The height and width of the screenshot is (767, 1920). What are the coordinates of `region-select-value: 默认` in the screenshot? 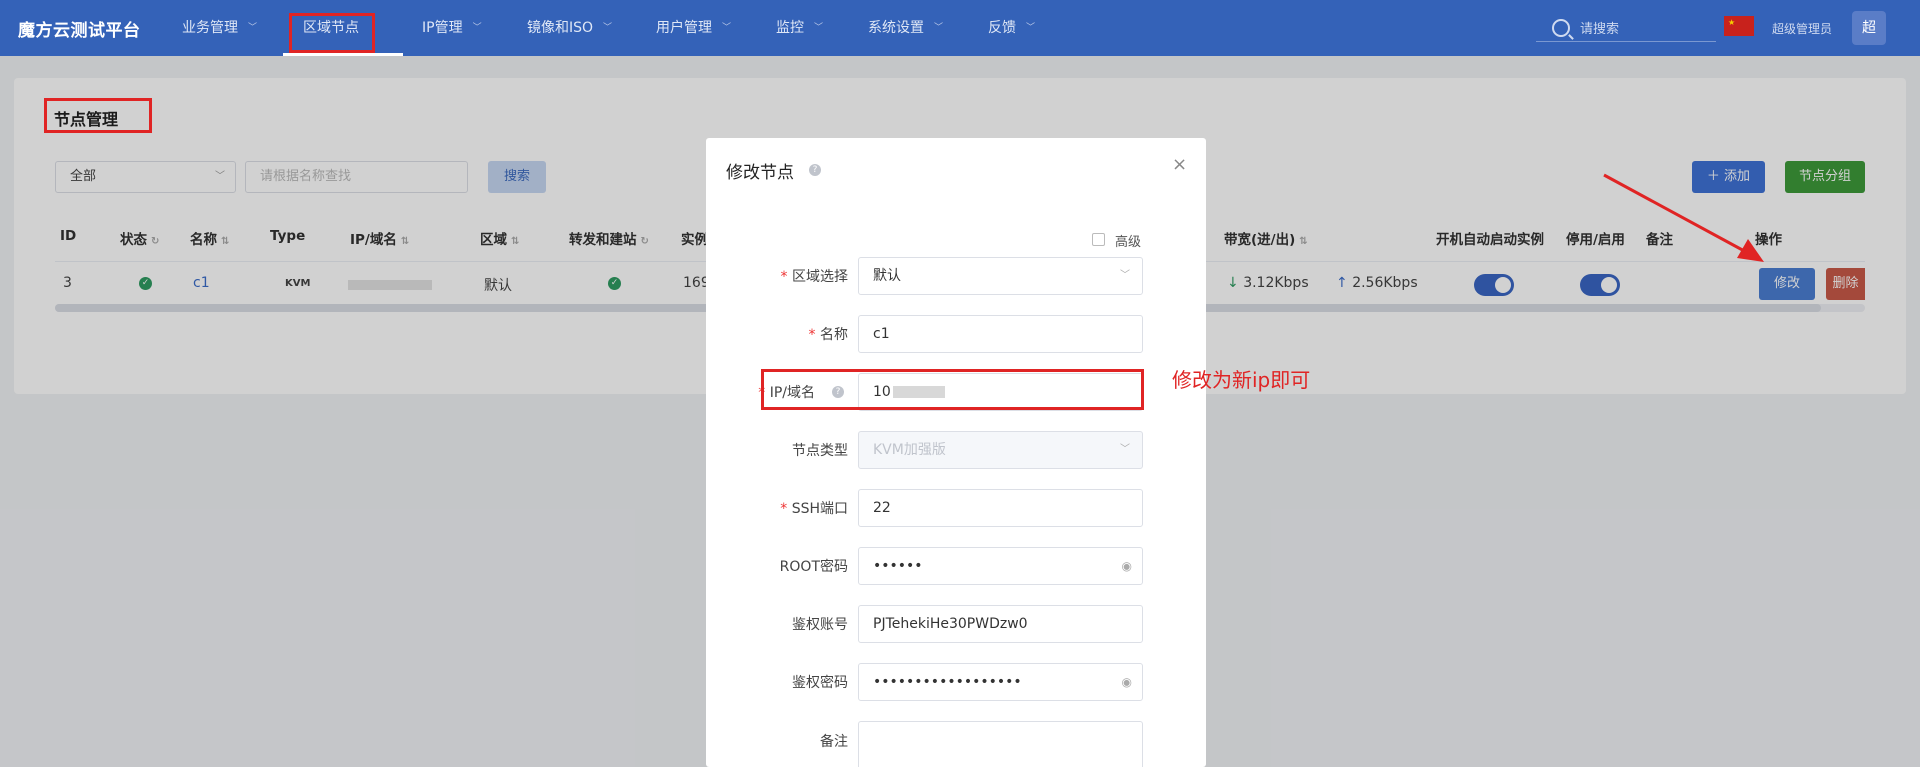 It's located at (887, 276).